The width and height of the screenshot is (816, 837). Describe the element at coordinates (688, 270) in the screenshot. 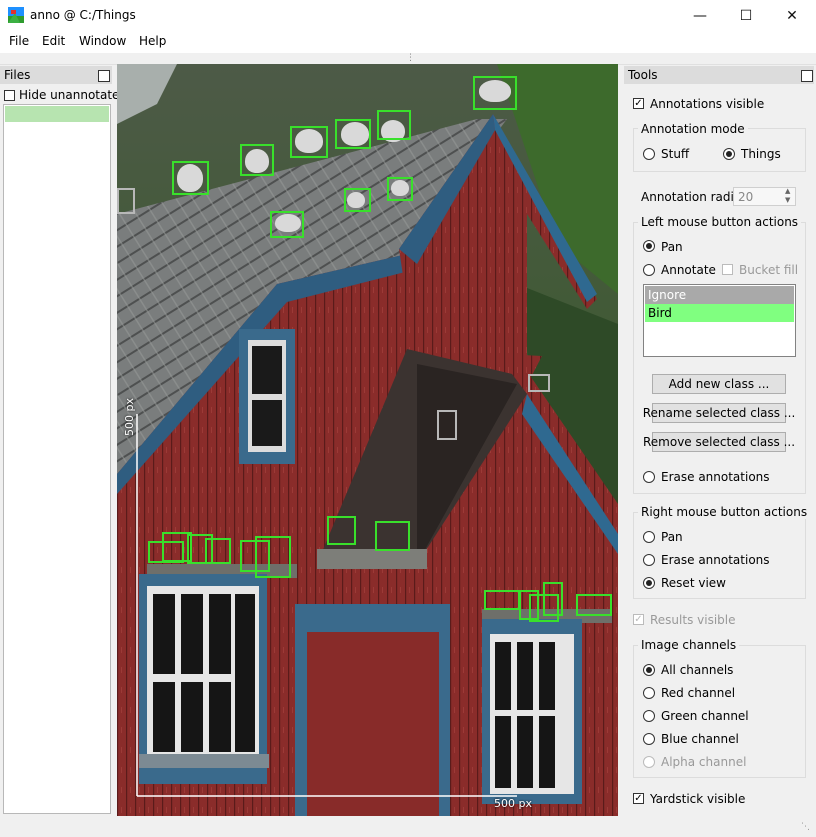

I see `left-annotate-label: Annotate` at that location.